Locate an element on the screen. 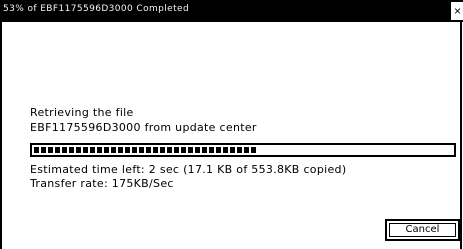  download-progress-bar is located at coordinates (243, 150).